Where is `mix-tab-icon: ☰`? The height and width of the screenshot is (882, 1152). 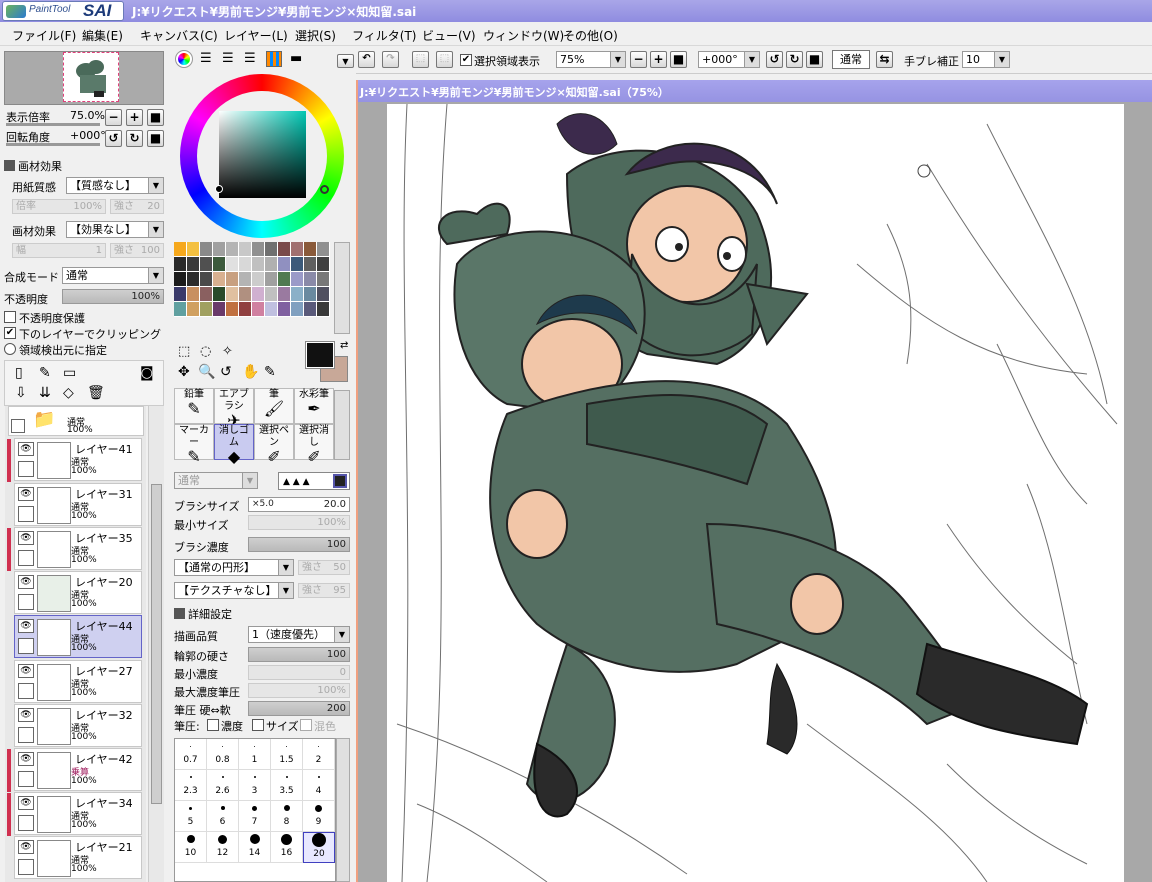 mix-tab-icon: ☰ is located at coordinates (250, 58).